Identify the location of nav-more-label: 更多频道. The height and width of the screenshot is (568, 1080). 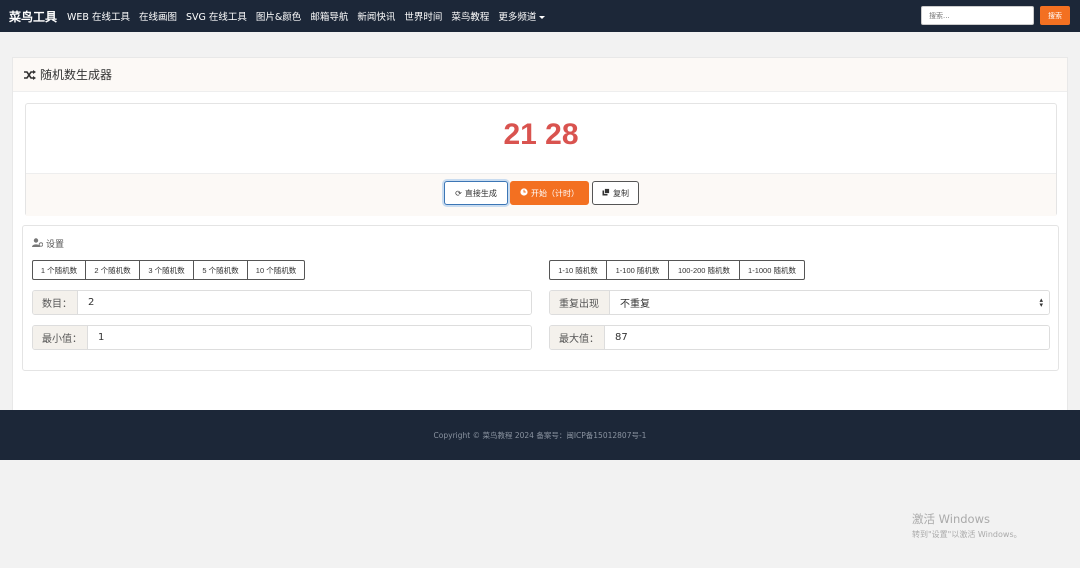
(517, 17).